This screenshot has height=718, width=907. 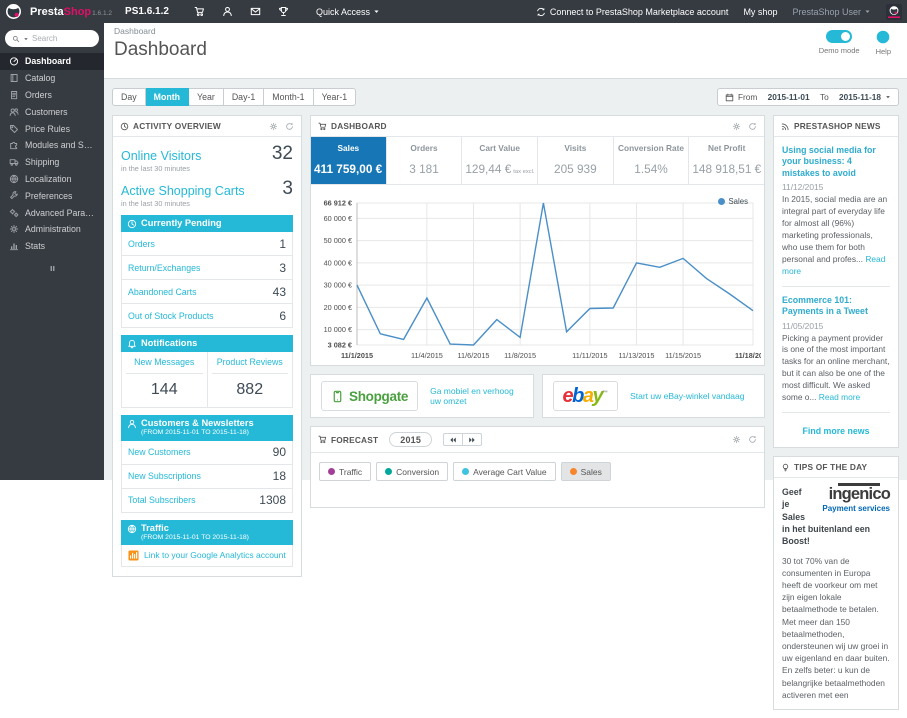 What do you see at coordinates (255, 11) in the screenshot?
I see `envelope-icon` at bounding box center [255, 11].